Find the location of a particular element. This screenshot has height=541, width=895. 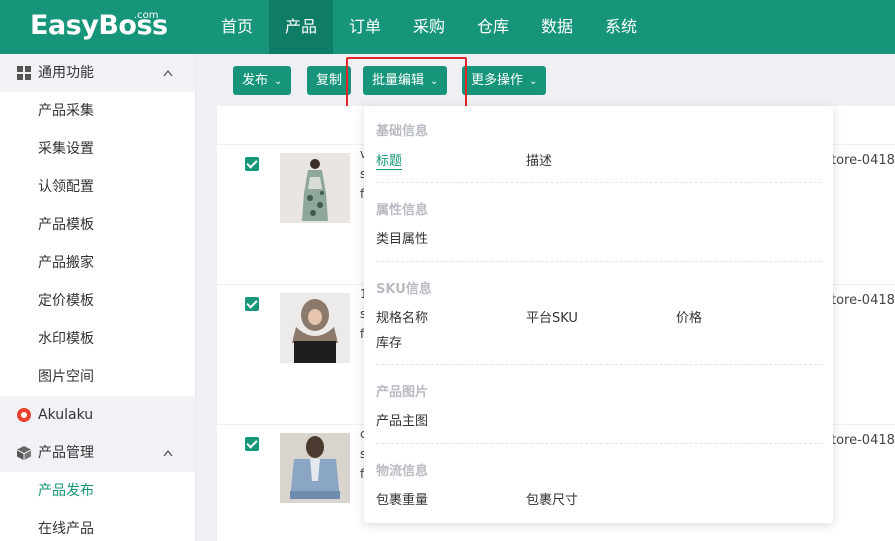

option-title: 标题 is located at coordinates (389, 160).